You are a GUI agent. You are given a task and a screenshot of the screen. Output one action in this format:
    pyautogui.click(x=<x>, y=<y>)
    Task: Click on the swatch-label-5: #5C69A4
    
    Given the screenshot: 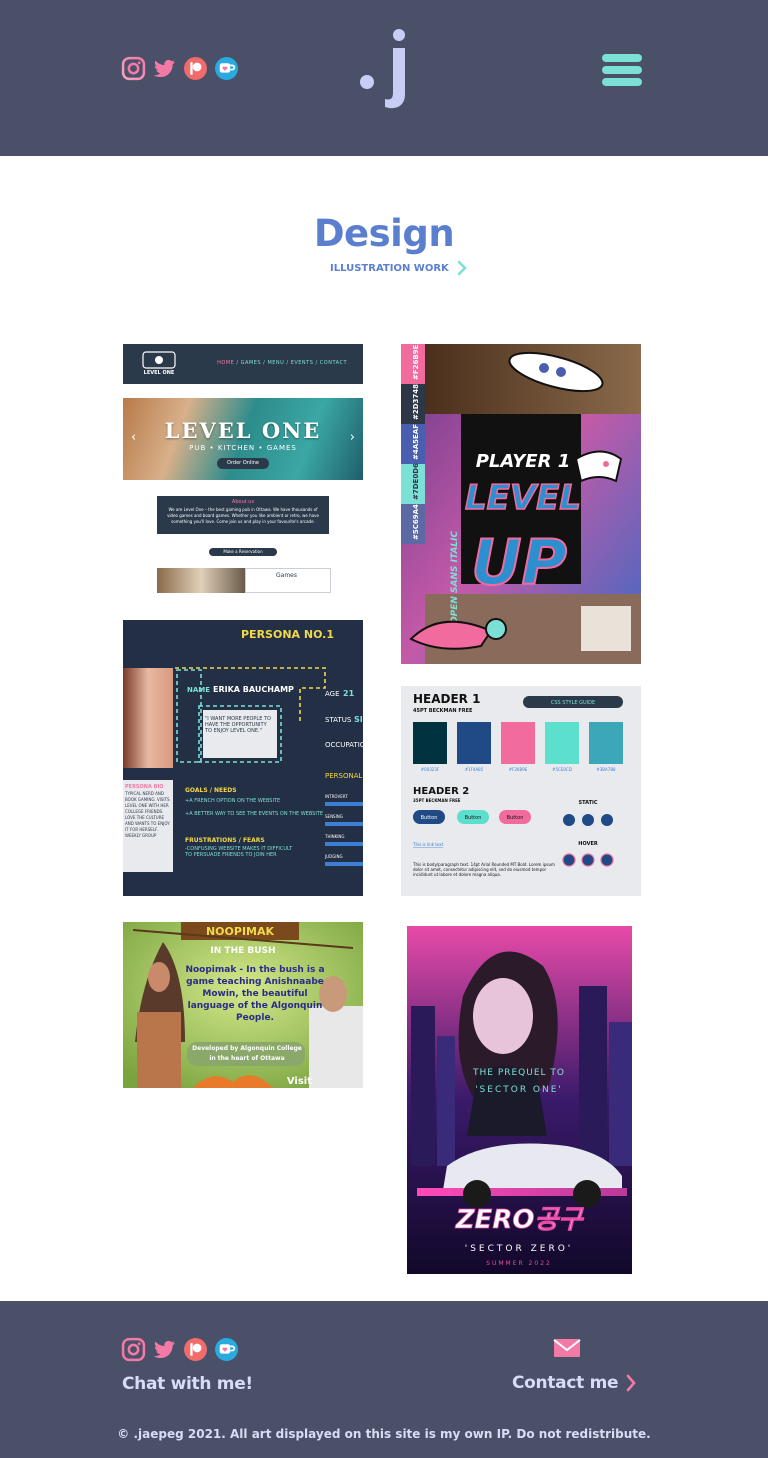 What is the action you would take?
    pyautogui.click(x=416, y=522)
    